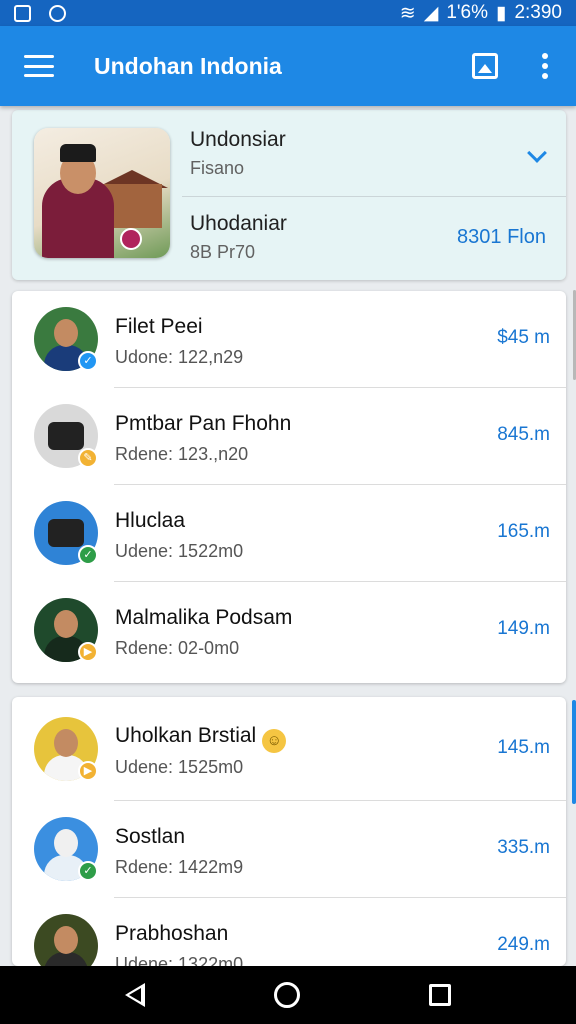 This screenshot has width=576, height=1024. What do you see at coordinates (289, 749) in the screenshot?
I see `list-item: ▶ Uholkan Brstial ☺ Udene: 1525m0 145.m` at bounding box center [289, 749].